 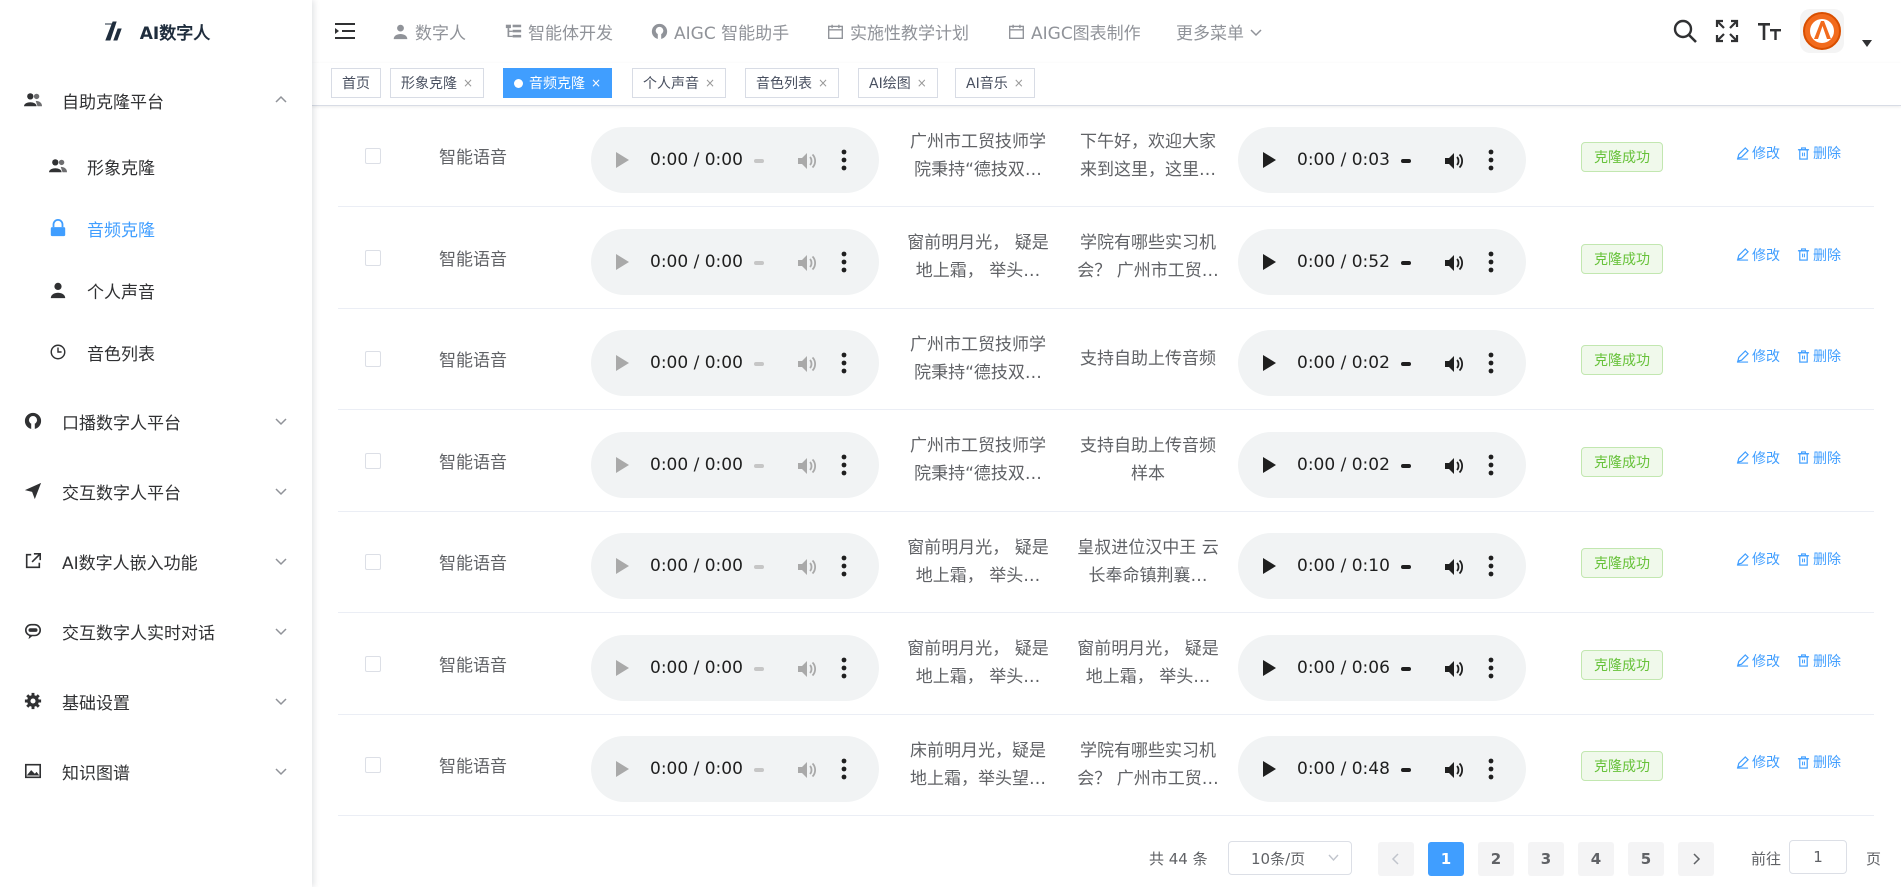 I want to click on cloned-audio-player: 0:00 / 0:48, so click(x=1382, y=769).